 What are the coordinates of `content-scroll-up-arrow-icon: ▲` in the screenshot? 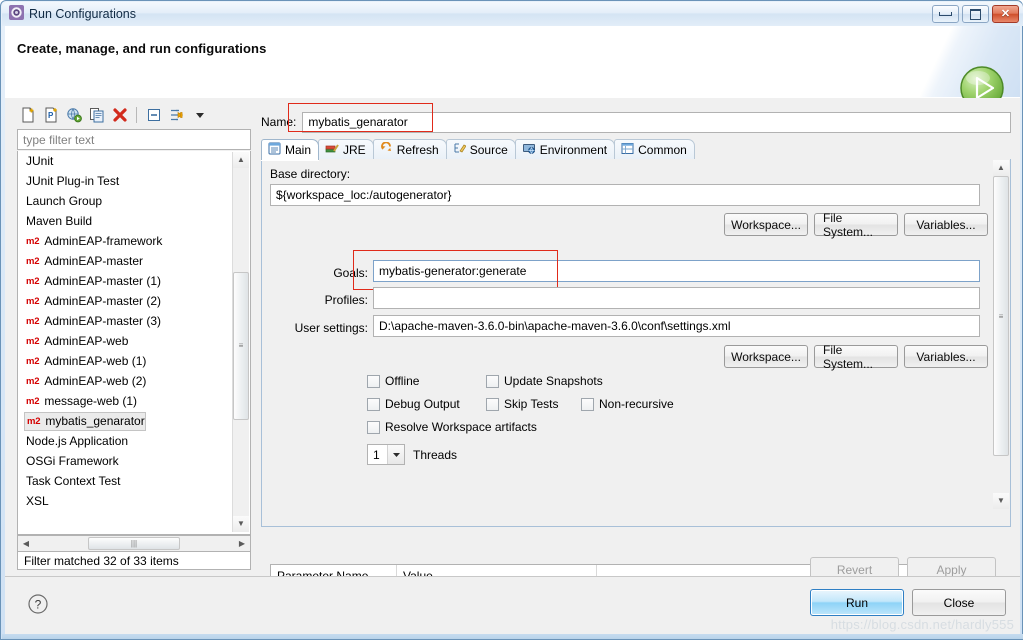 It's located at (1001, 168).